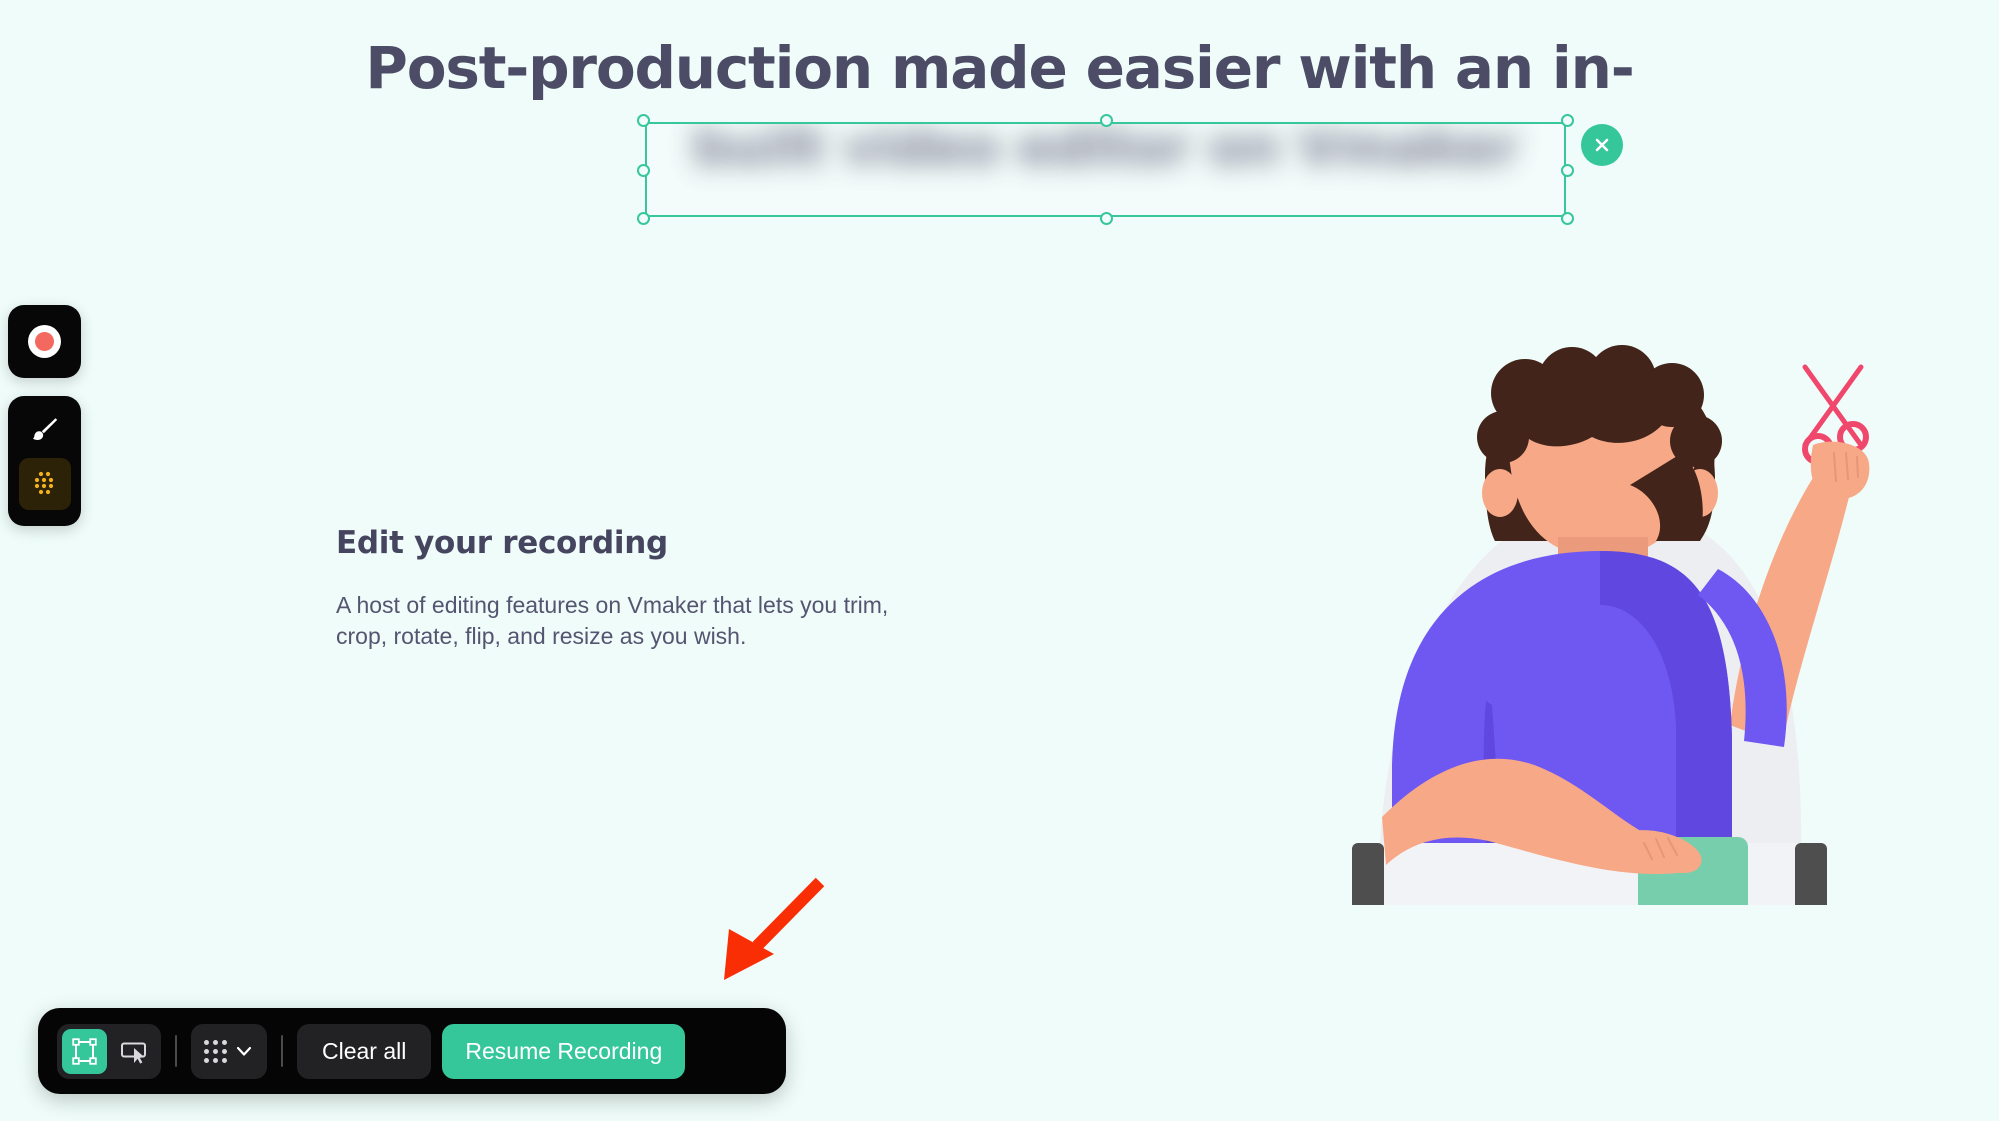  I want to click on chevron-down-icon, so click(244, 1051).